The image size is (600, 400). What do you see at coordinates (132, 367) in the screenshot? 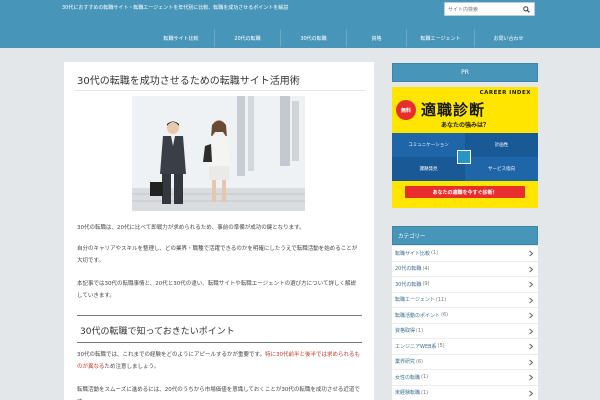
I see `paragraph-4-tail: ため注意しましょう。` at bounding box center [132, 367].